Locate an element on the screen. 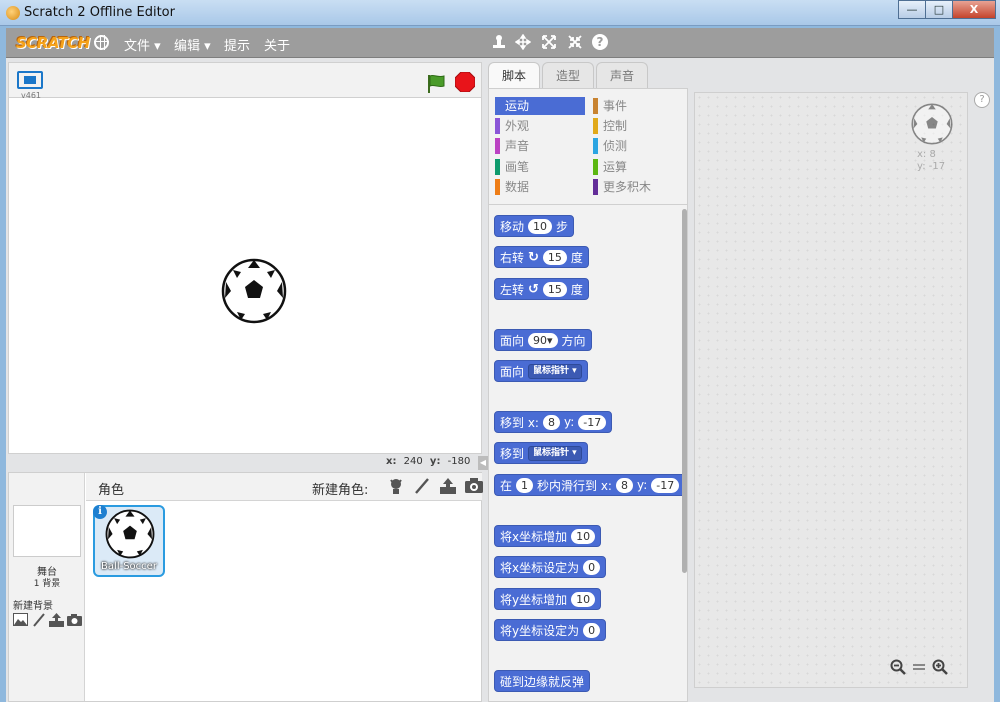  soccer-ball-sprite is located at coordinates (254, 291).